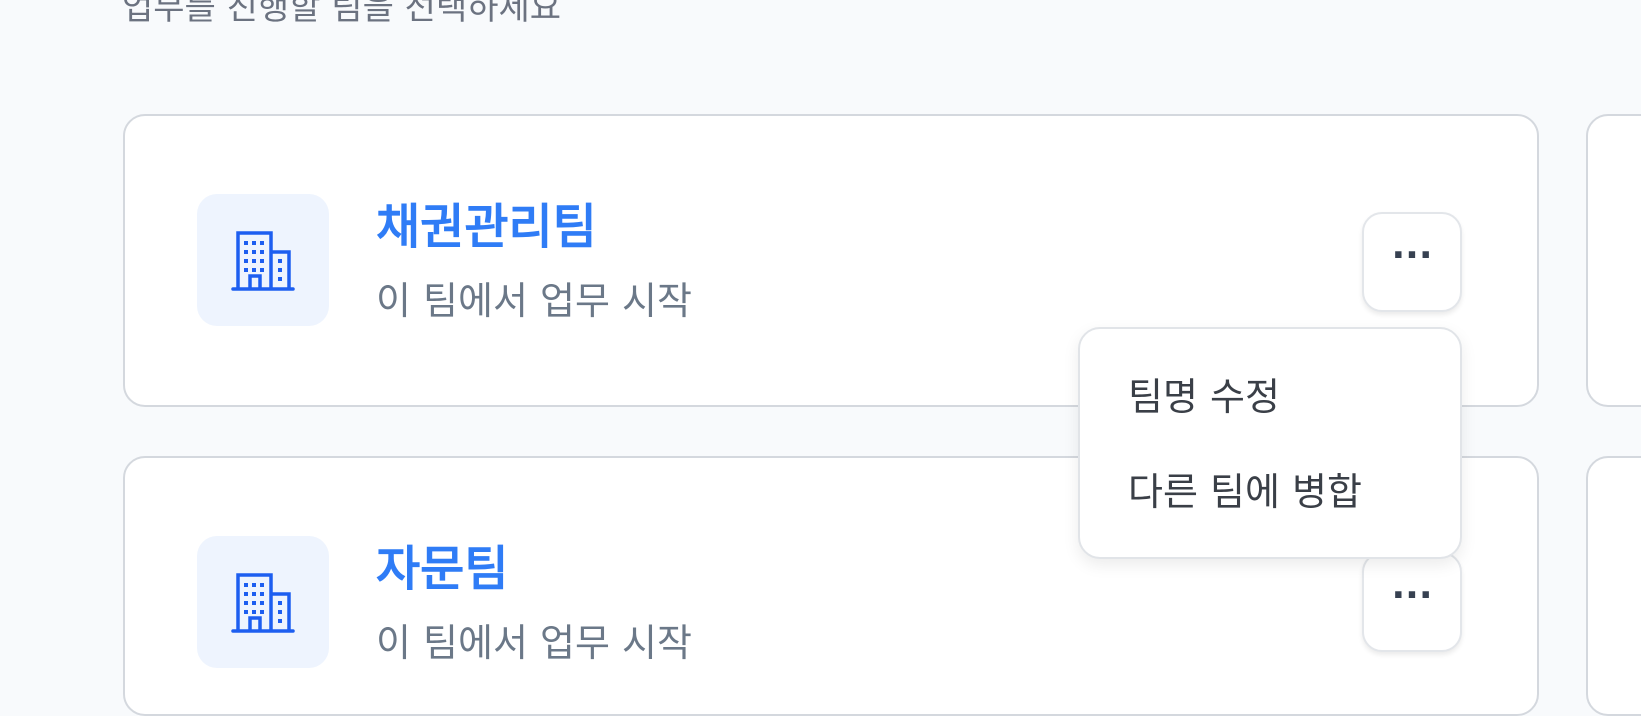 Image resolution: width=1641 pixels, height=716 pixels. I want to click on rename-team-menu-item: 팀명 수정, so click(1204, 397).